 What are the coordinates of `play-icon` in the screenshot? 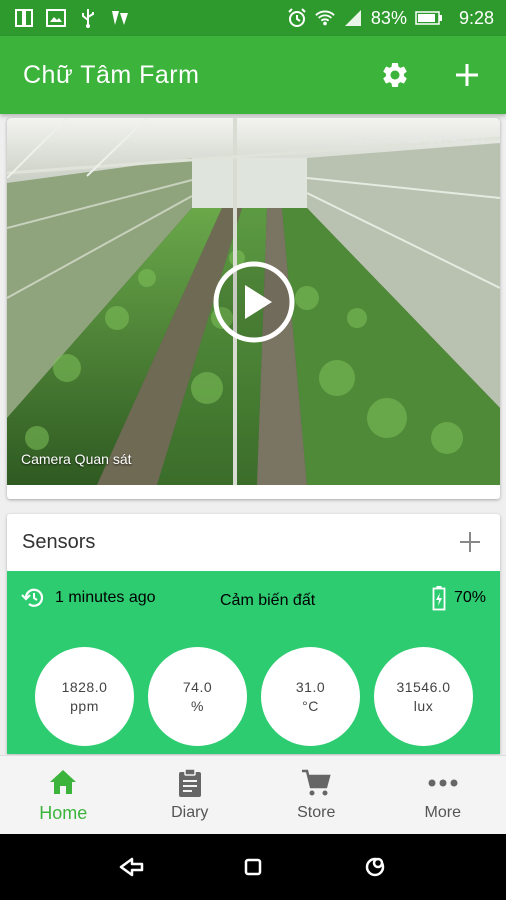 It's located at (254, 302).